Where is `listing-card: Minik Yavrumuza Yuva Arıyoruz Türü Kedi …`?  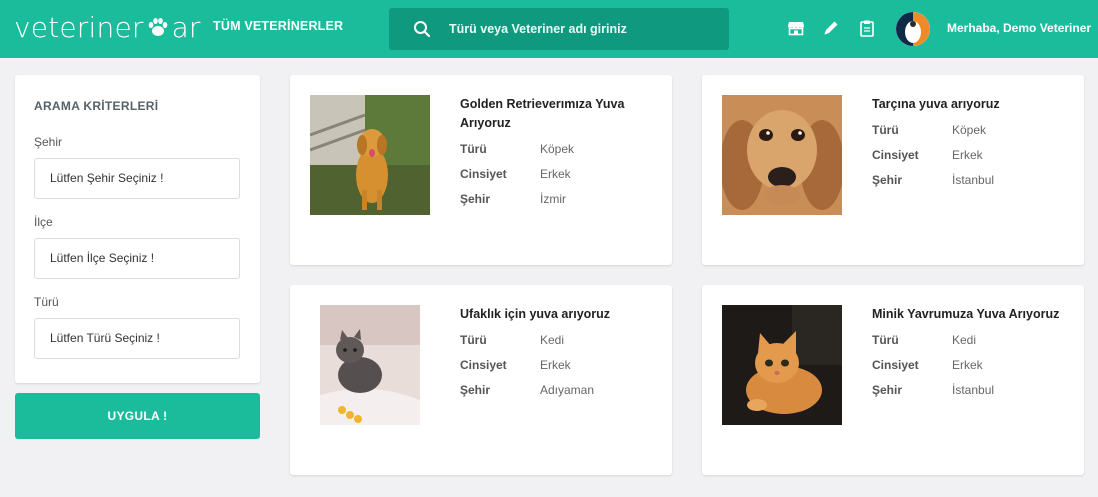
listing-card: Minik Yavrumuza Yuva Arıyoruz Türü Kedi … is located at coordinates (893, 380).